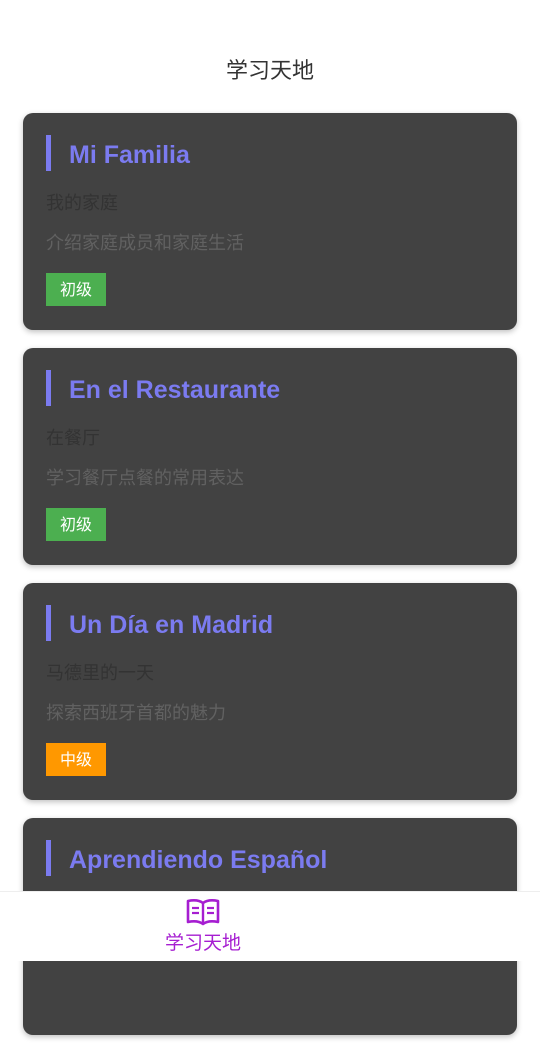 The image size is (540, 1053). Describe the element at coordinates (73, 438) in the screenshot. I see `lesson-subtitle: 在餐厅` at that location.